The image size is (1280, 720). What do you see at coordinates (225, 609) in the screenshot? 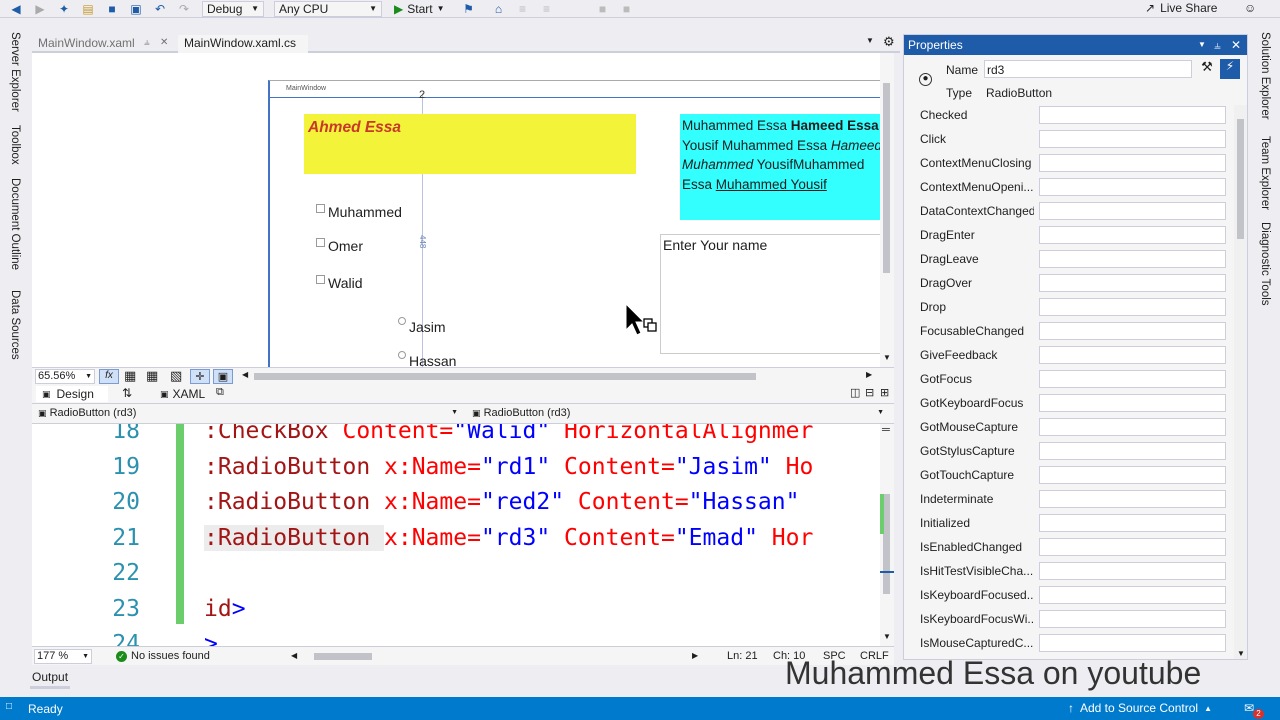
I see `code-line: id>` at bounding box center [225, 609].